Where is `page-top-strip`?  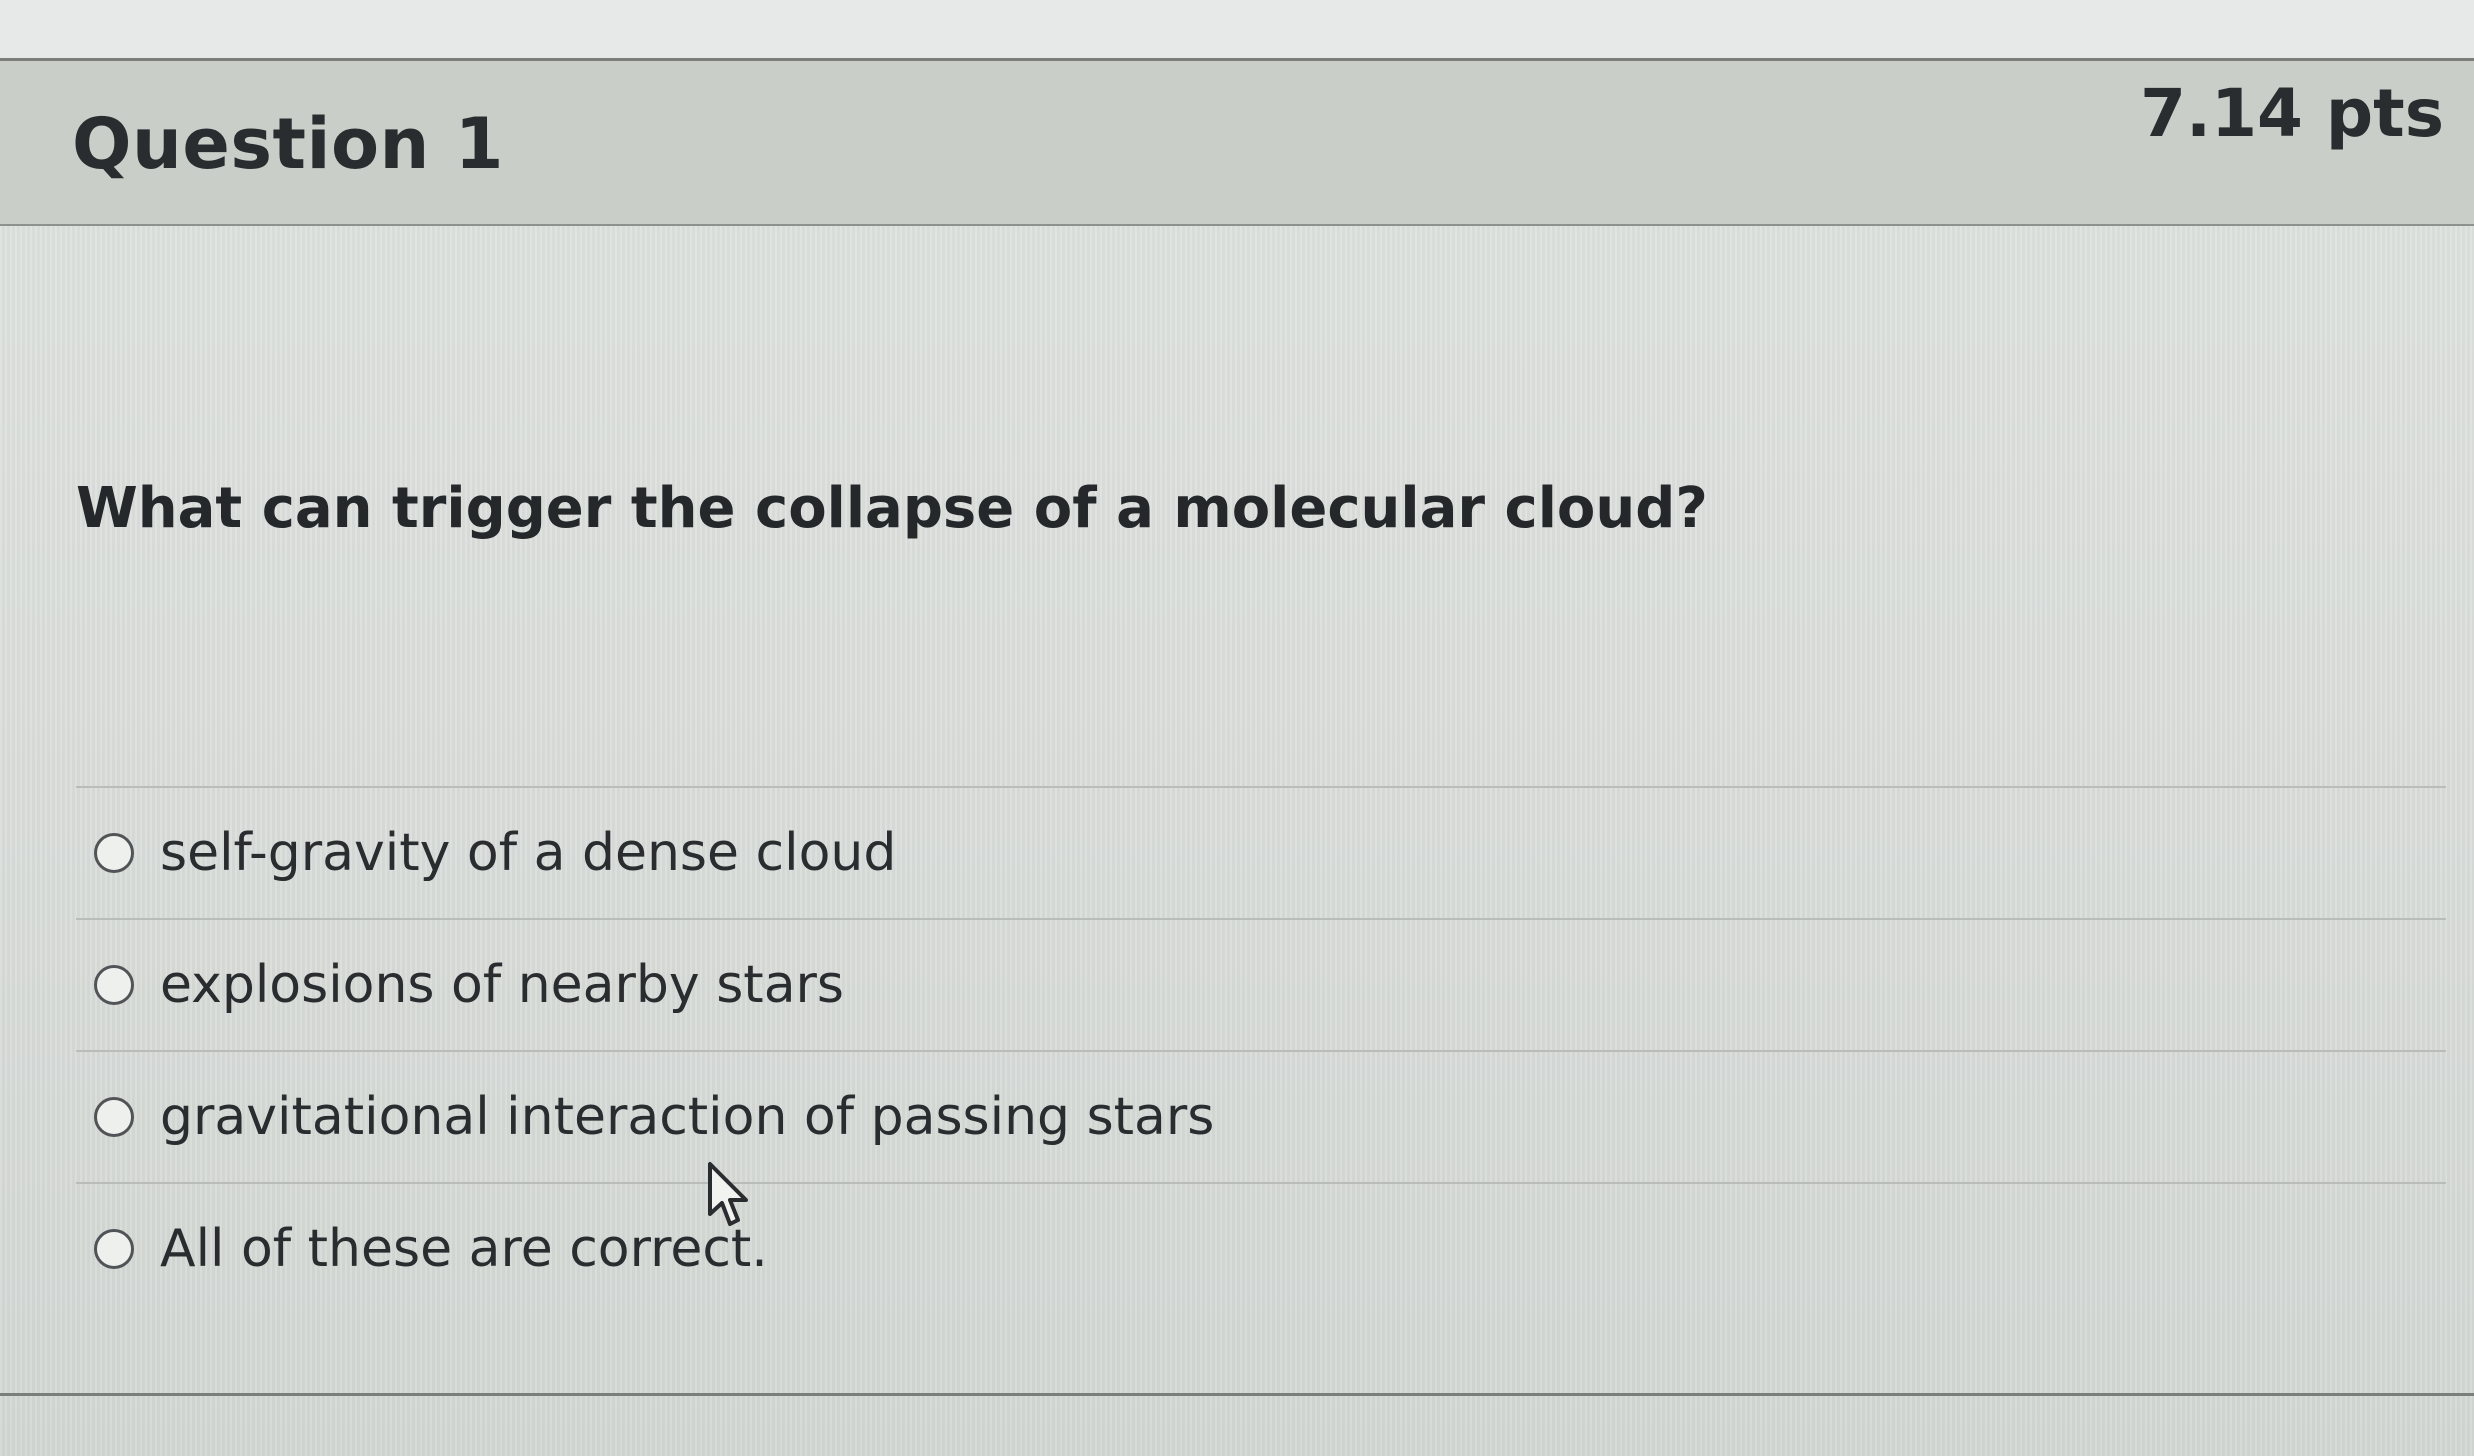 page-top-strip is located at coordinates (1237, 29).